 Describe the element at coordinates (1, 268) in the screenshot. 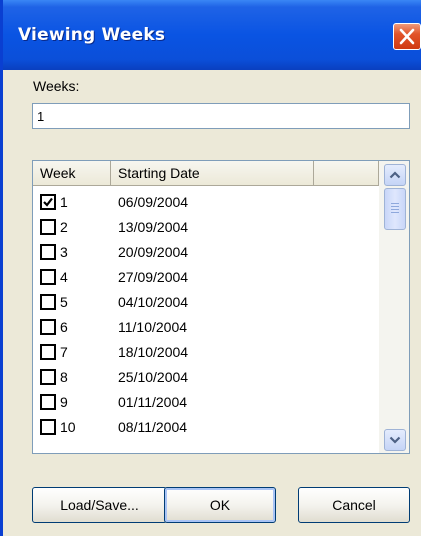

I see `window-border` at that location.